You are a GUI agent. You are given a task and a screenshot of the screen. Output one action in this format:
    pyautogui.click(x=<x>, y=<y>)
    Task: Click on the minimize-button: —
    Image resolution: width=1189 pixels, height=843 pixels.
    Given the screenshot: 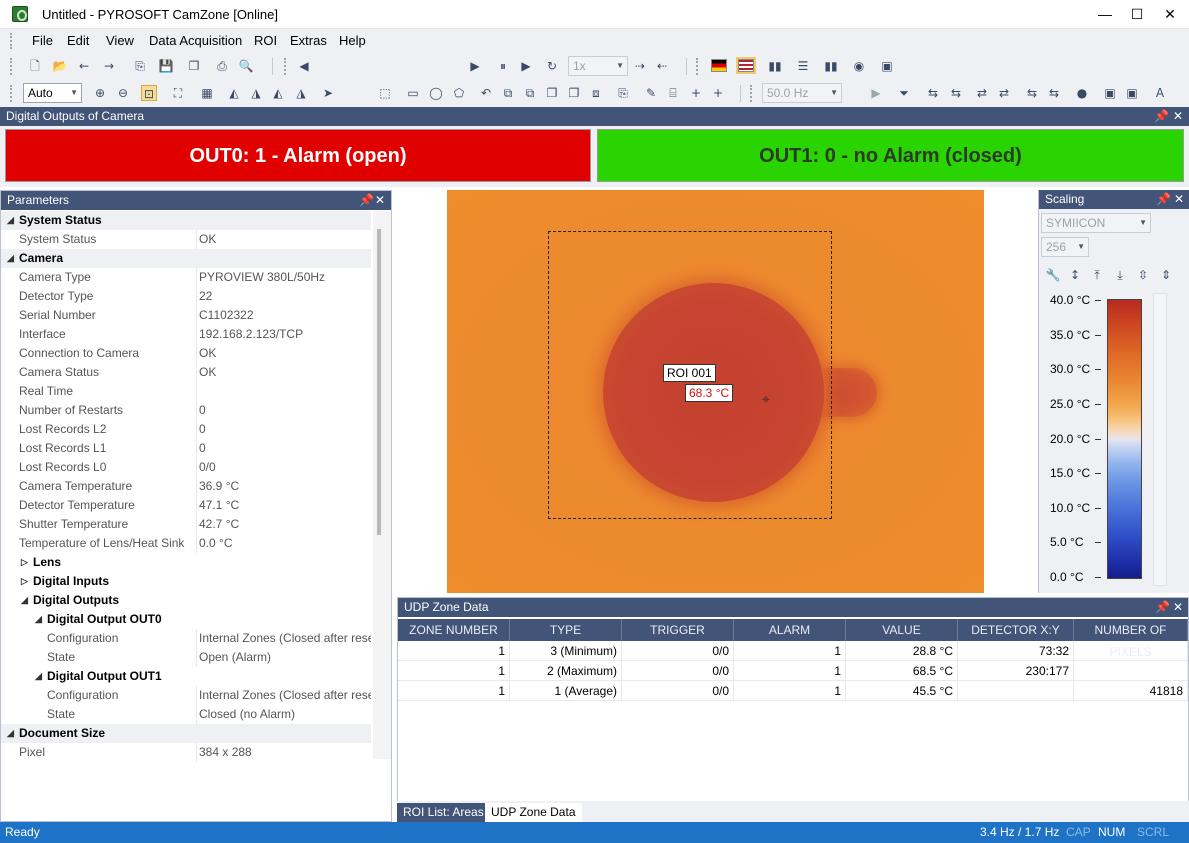 What is the action you would take?
    pyautogui.click(x=1105, y=14)
    